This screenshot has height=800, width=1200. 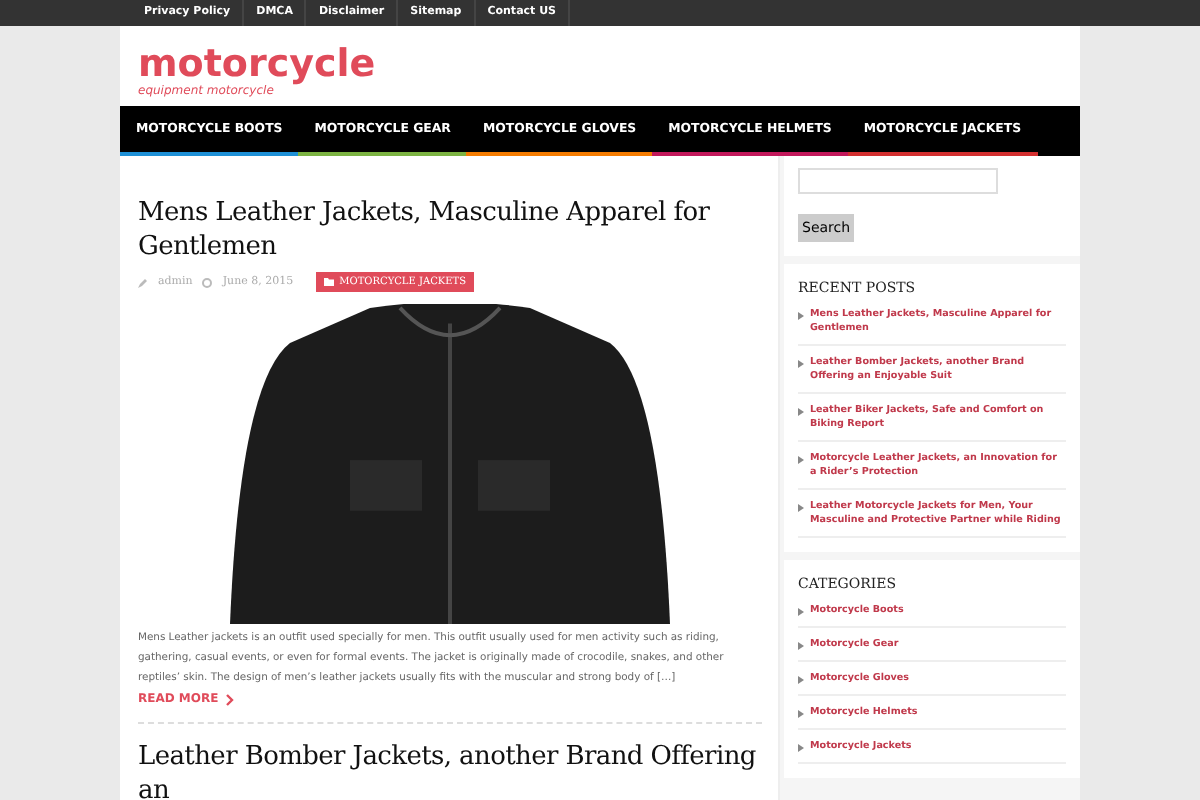 What do you see at coordinates (898, 181) in the screenshot?
I see `search-field` at bounding box center [898, 181].